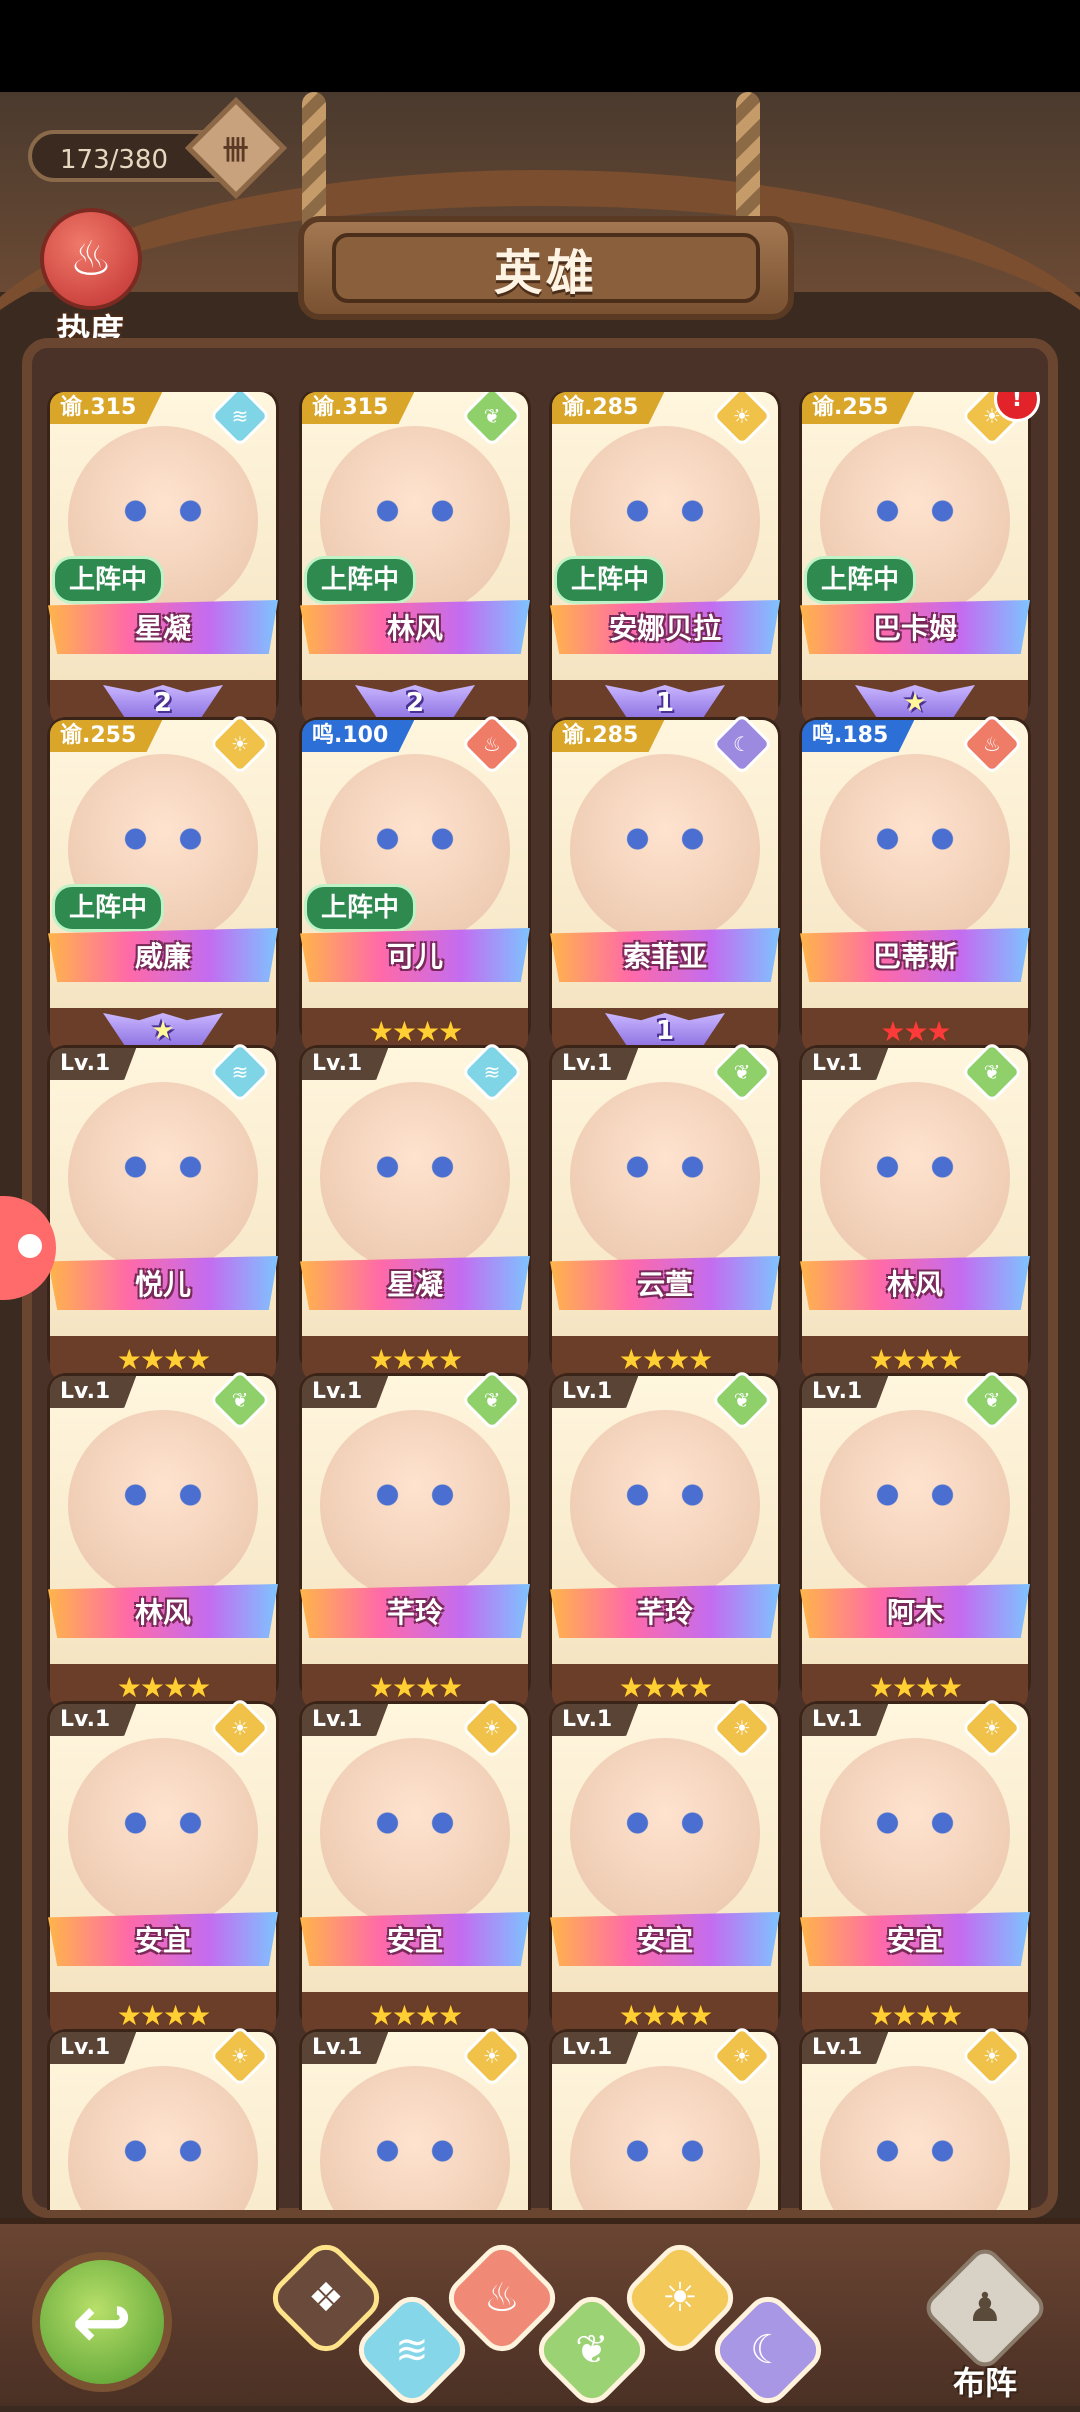 The height and width of the screenshot is (2412, 1080). Describe the element at coordinates (415, 703) in the screenshot. I see `rank-wing-badge: 2` at that location.